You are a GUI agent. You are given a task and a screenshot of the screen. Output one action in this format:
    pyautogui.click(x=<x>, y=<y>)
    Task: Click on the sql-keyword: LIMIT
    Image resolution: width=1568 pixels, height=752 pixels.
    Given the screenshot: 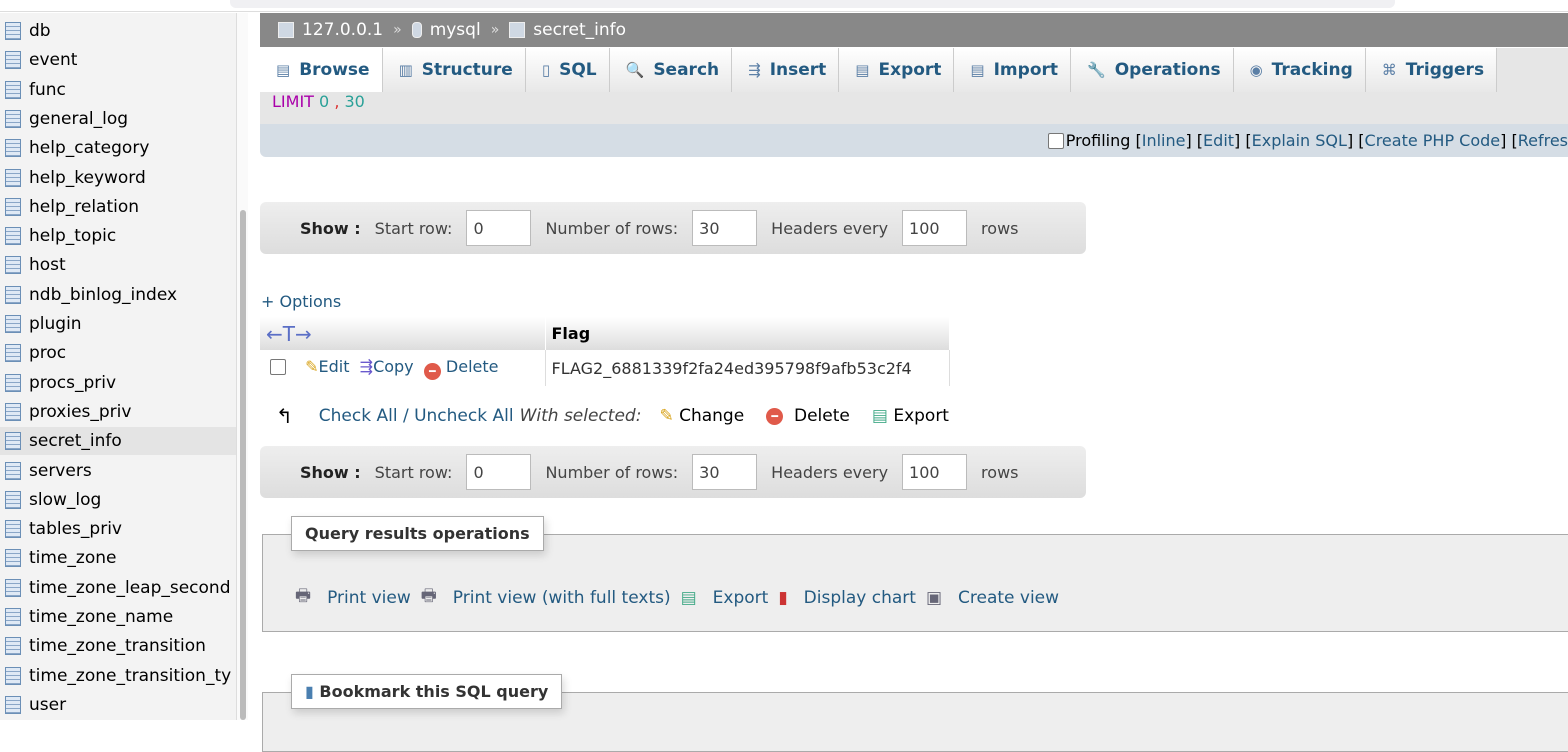 What is the action you would take?
    pyautogui.click(x=293, y=101)
    